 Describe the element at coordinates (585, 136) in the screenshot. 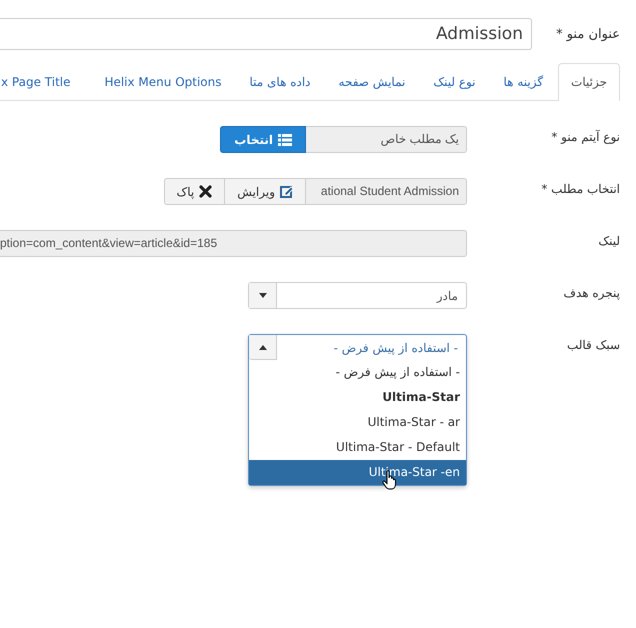

I see `field-label: نوع آیتم منو *` at that location.